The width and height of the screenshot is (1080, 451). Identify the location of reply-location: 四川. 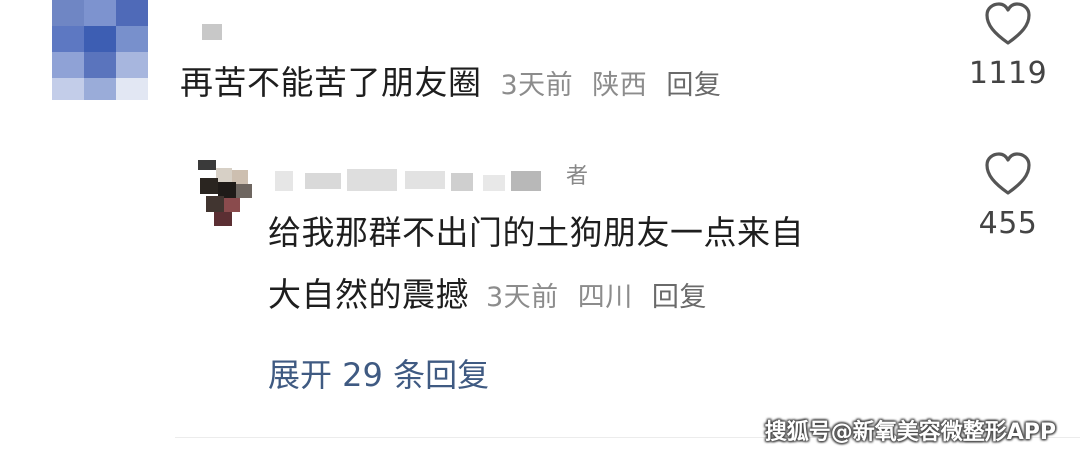
(605, 297).